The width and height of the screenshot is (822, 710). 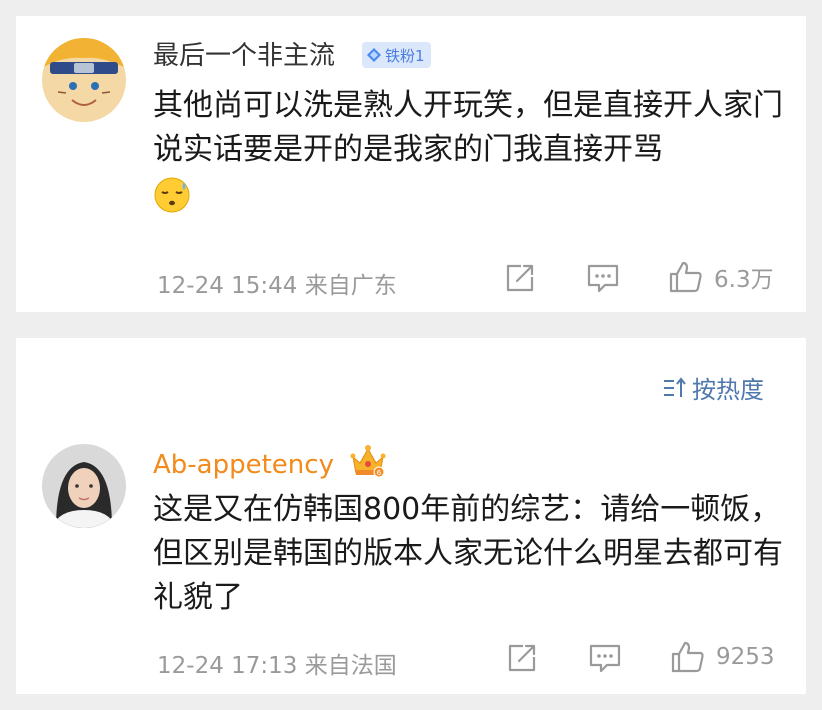 I want to click on comment-text: 其他尚可以洗是熟人开玩笑，但是直接开人家门说实话要是开的是我家的门我直接开骂, so click(x=468, y=127).